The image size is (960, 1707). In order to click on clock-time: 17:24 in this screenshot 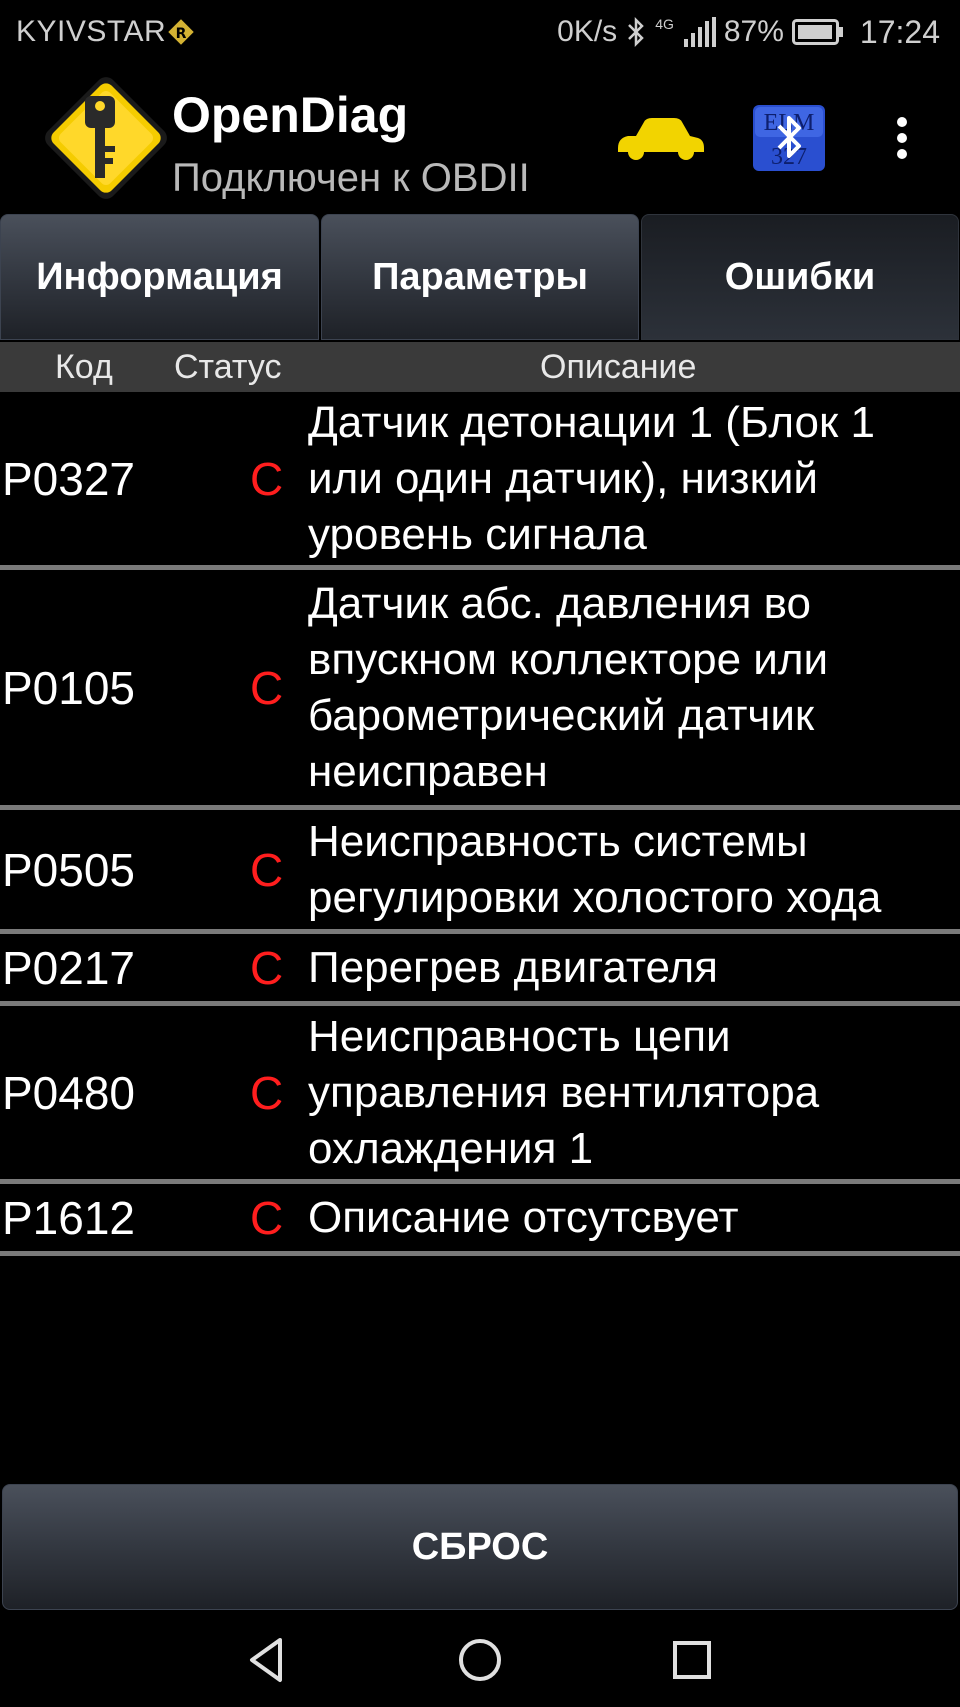, I will do `click(899, 31)`.